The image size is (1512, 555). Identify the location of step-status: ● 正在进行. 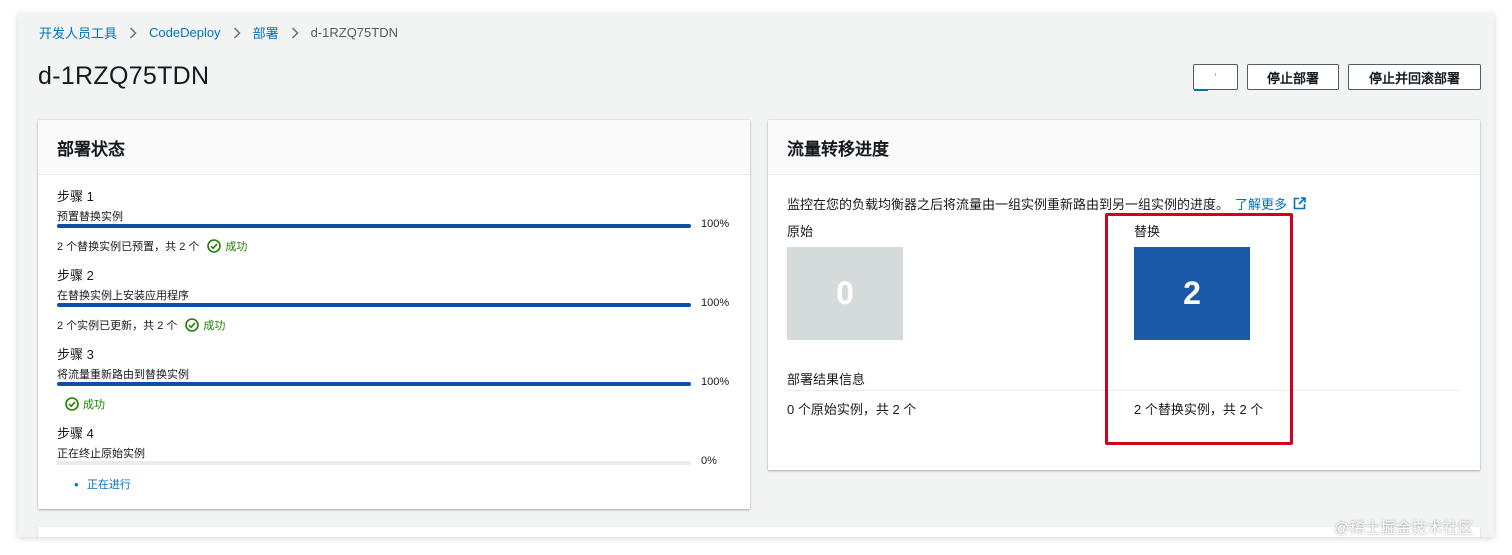
(94, 484).